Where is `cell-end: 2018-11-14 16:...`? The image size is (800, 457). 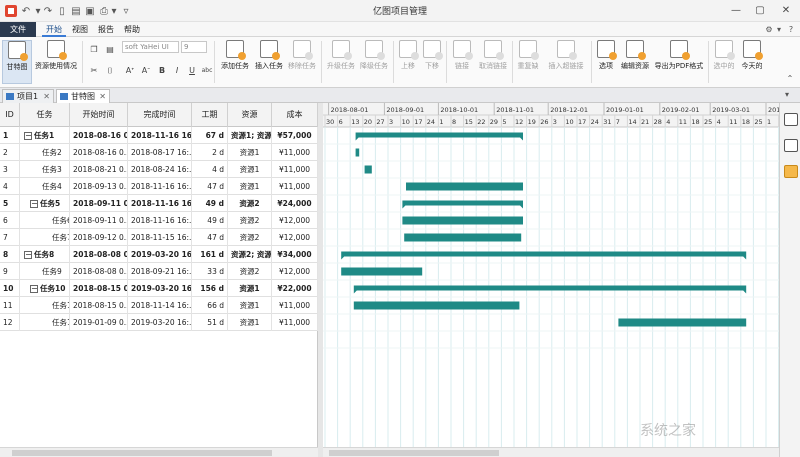
cell-end: 2018-11-14 16:... is located at coordinates (160, 305).